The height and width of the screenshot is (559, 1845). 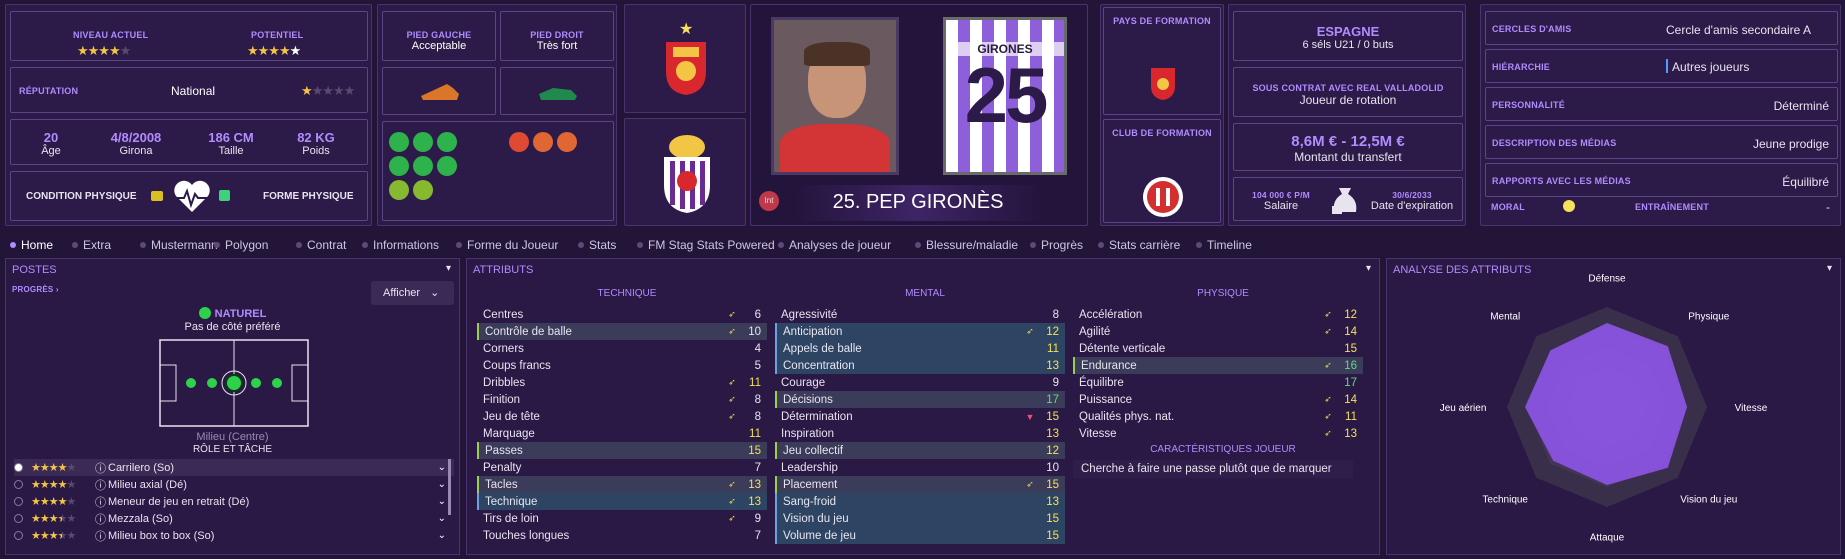 What do you see at coordinates (234, 501) in the screenshot?
I see `role-item: ★★★★★ ⓘ Meneur de jeu en retrait (Dé) ⌄` at bounding box center [234, 501].